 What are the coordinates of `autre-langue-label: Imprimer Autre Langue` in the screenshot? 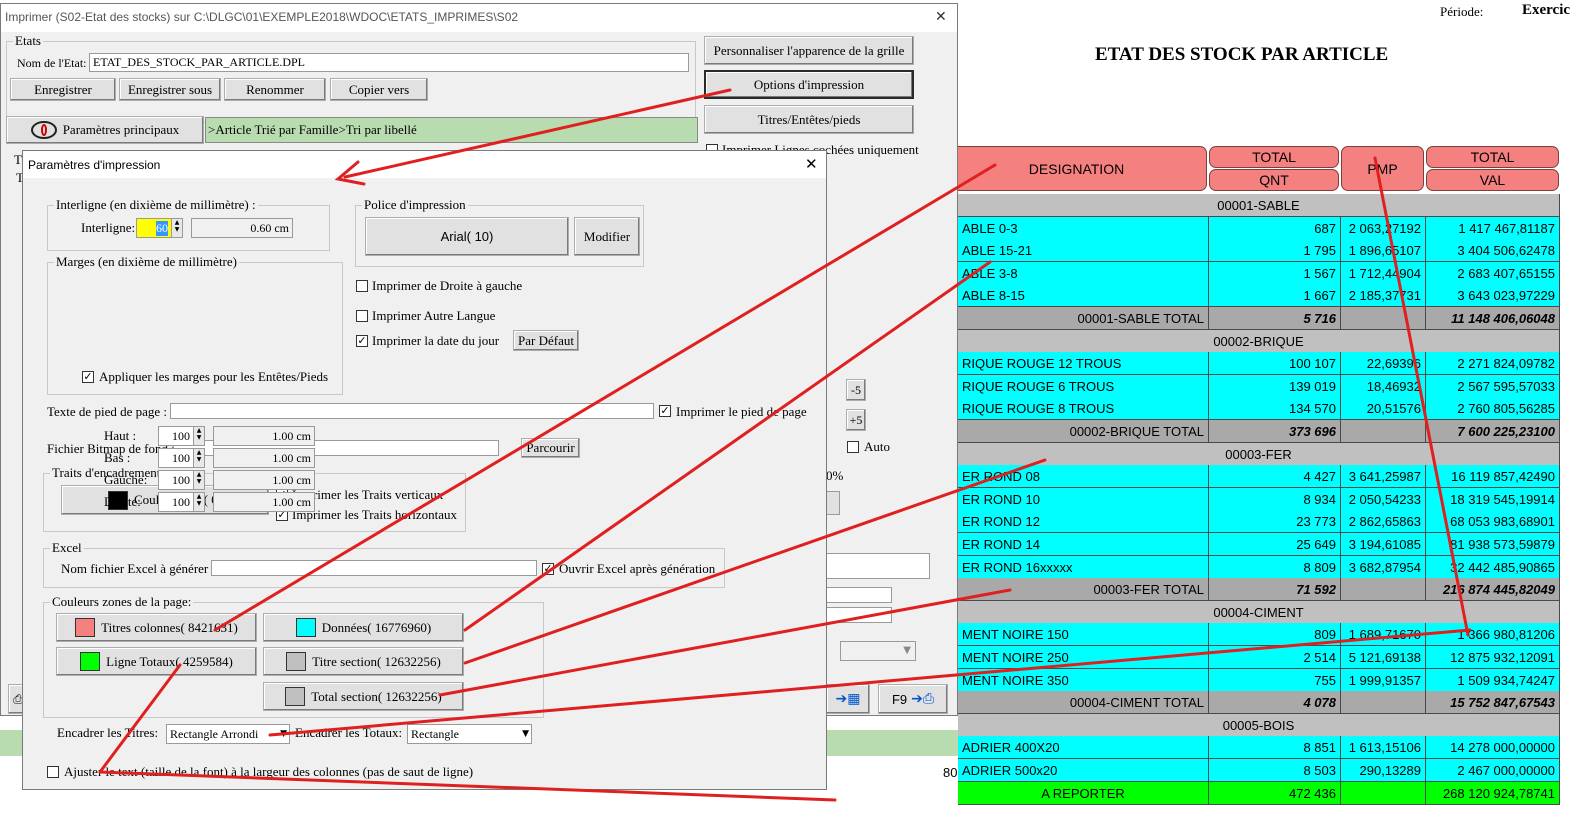 It's located at (434, 315).